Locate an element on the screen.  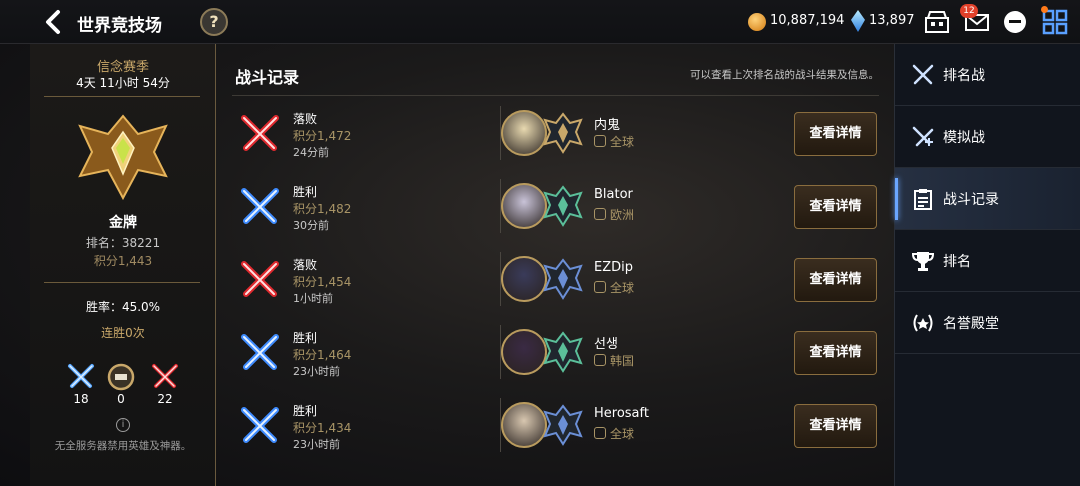
opponent-server: 欧洲 is located at coordinates (614, 214).